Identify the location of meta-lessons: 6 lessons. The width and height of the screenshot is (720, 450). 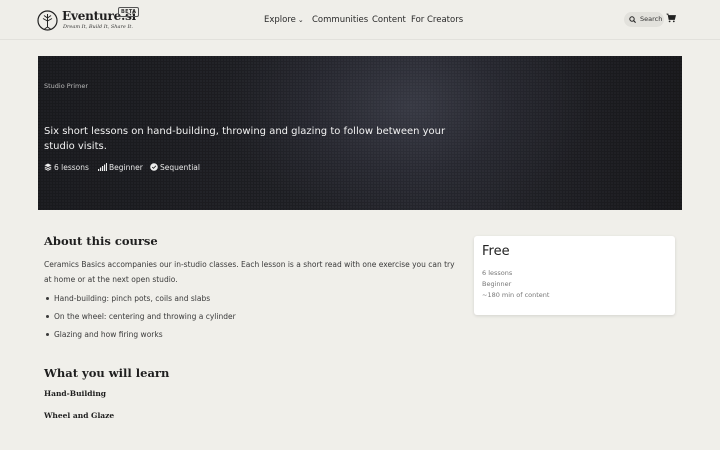
(66, 167).